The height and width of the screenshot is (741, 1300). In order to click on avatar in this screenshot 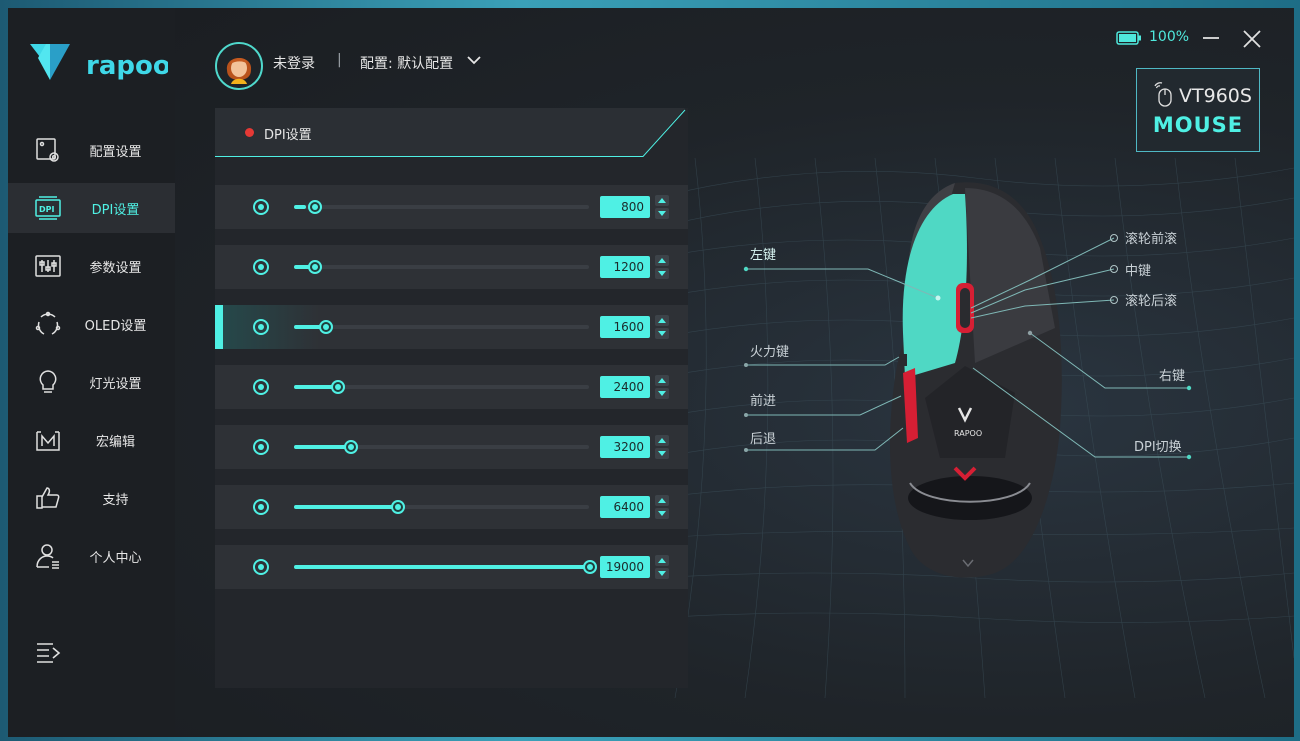, I will do `click(239, 66)`.